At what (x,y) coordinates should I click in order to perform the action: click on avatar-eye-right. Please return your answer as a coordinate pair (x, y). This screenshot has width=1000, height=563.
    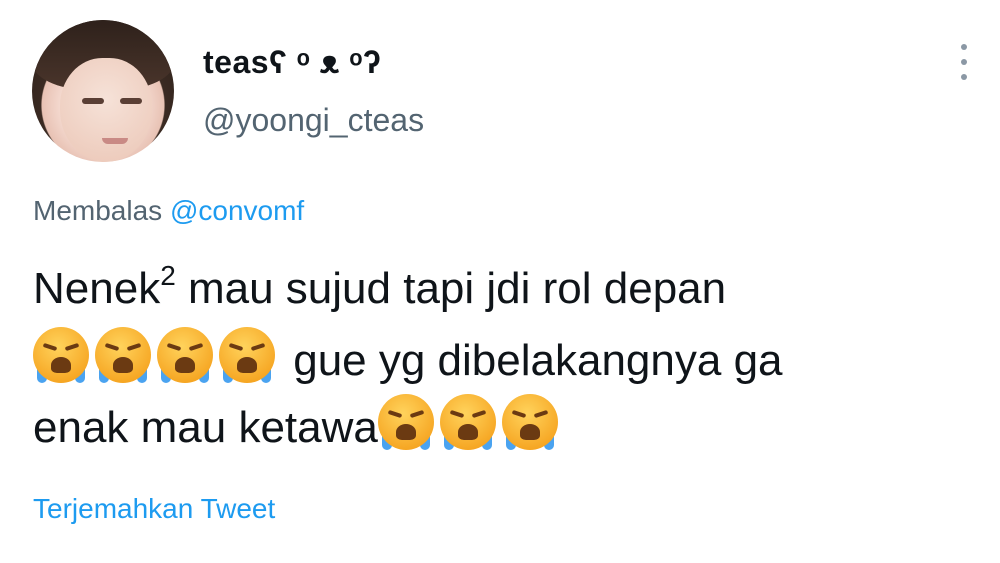
    Looking at the image, I should click on (131, 101).